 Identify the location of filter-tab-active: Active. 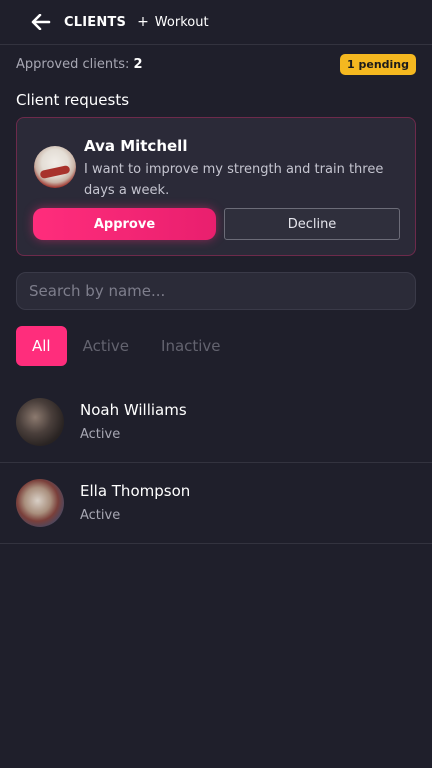
(106, 346).